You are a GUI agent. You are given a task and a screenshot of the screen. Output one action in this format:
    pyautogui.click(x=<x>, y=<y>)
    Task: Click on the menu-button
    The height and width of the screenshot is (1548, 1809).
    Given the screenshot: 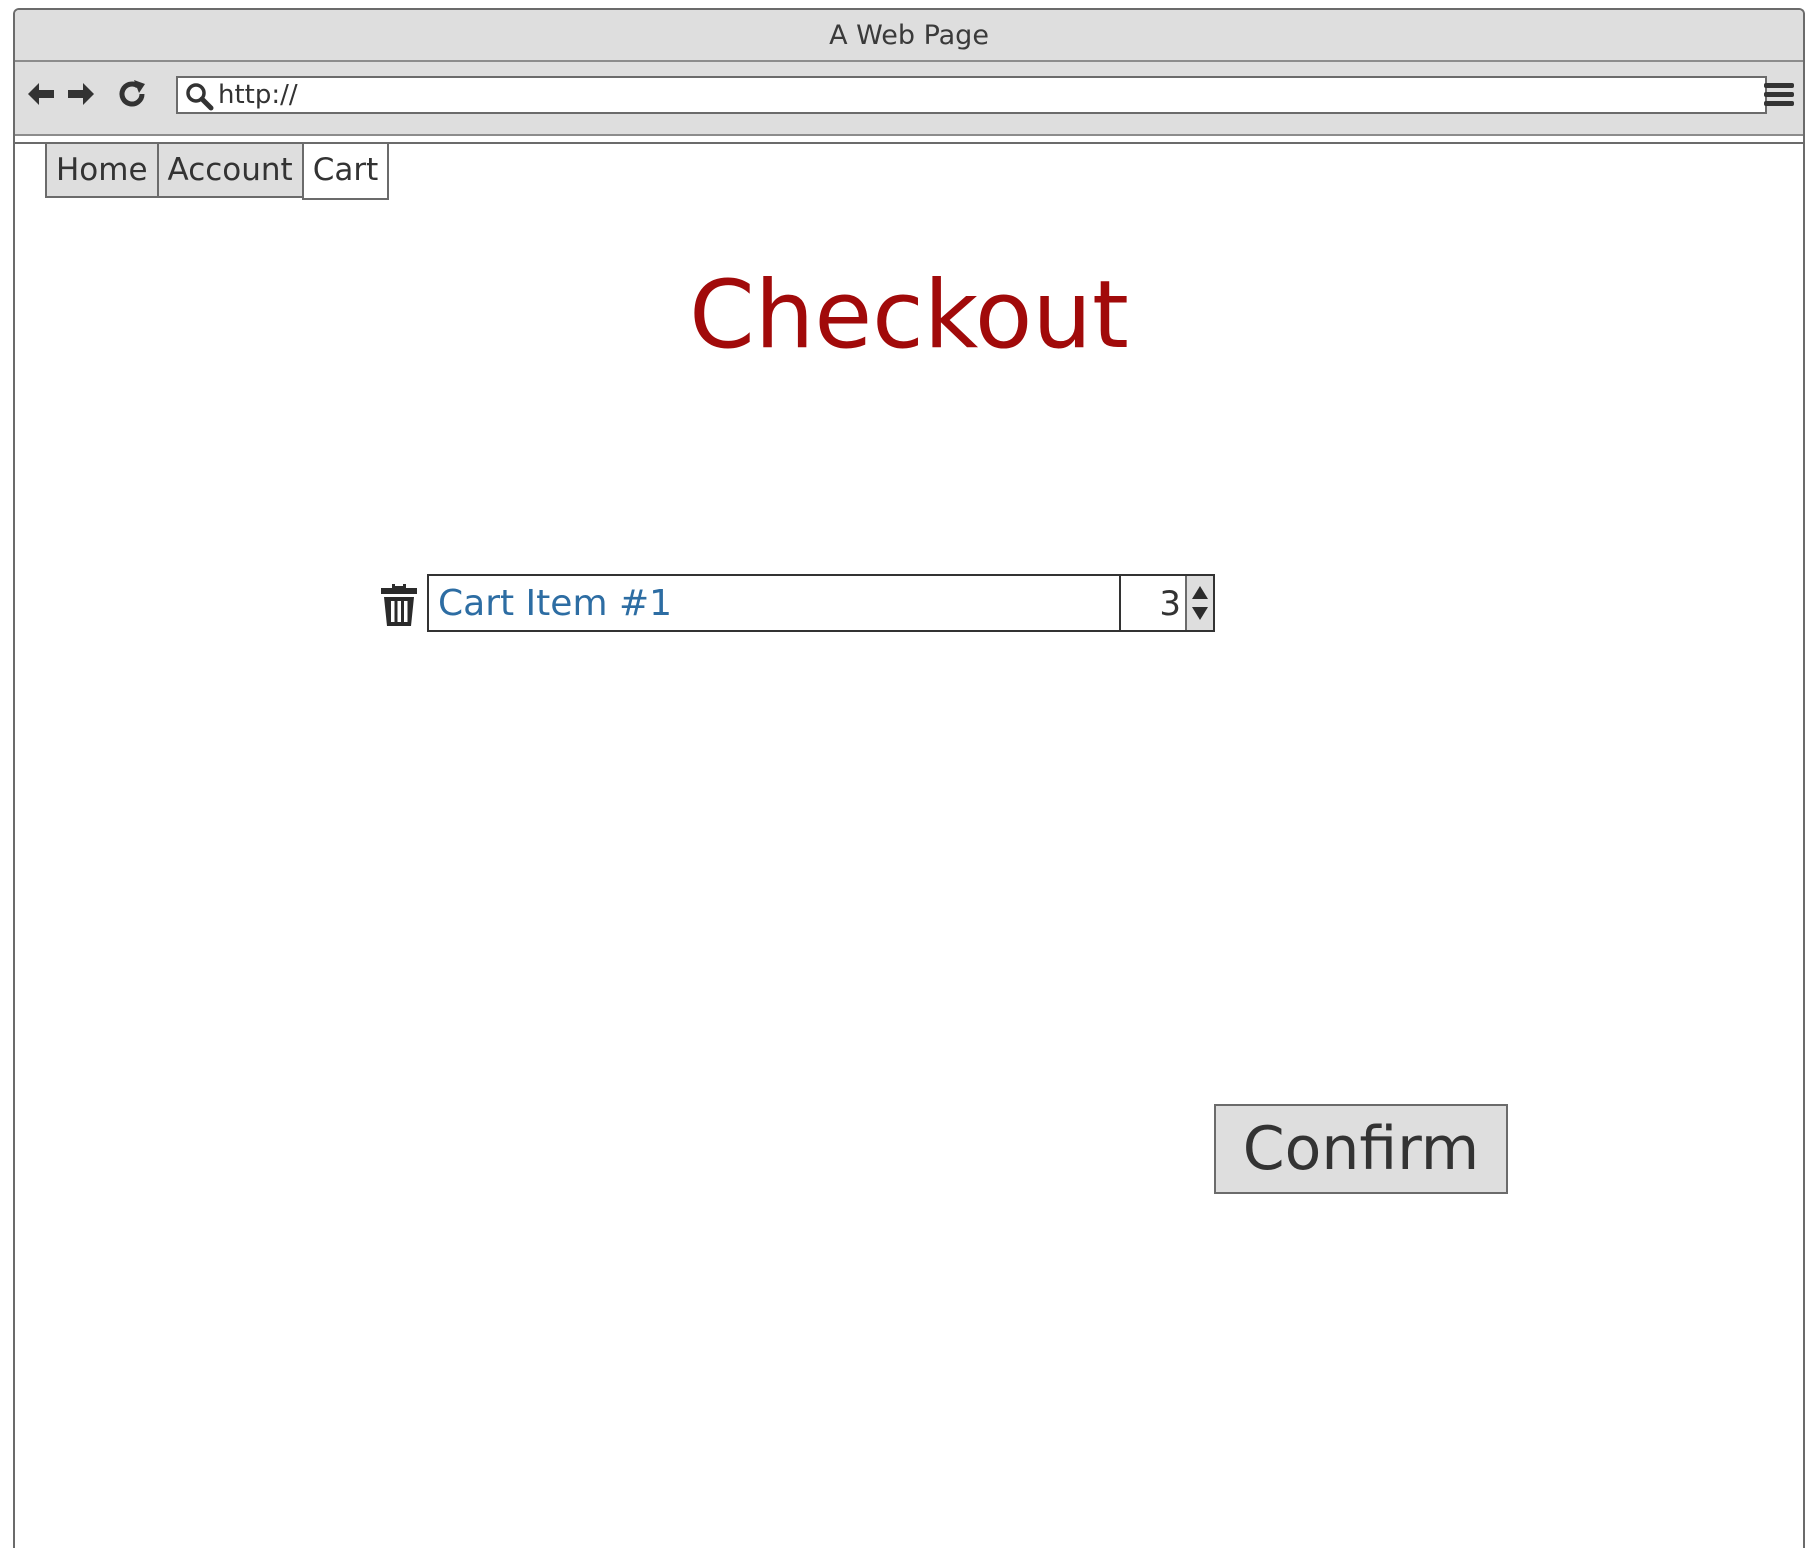 What is the action you would take?
    pyautogui.click(x=1779, y=94)
    